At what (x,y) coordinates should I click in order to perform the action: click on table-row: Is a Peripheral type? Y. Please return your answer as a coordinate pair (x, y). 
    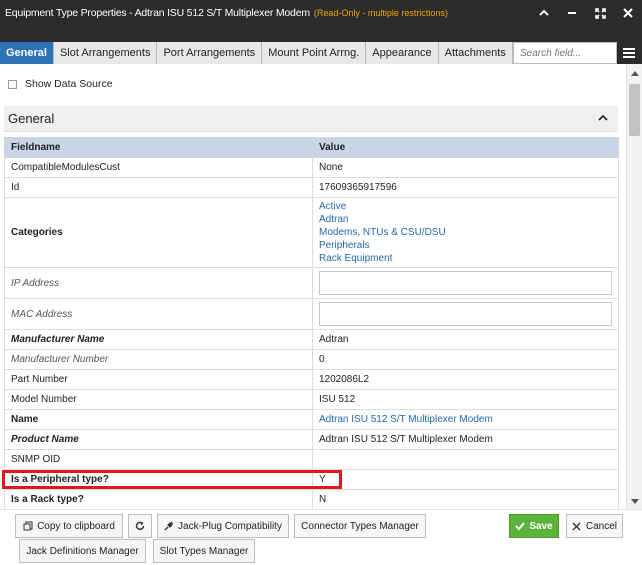
    Looking at the image, I should click on (311, 479).